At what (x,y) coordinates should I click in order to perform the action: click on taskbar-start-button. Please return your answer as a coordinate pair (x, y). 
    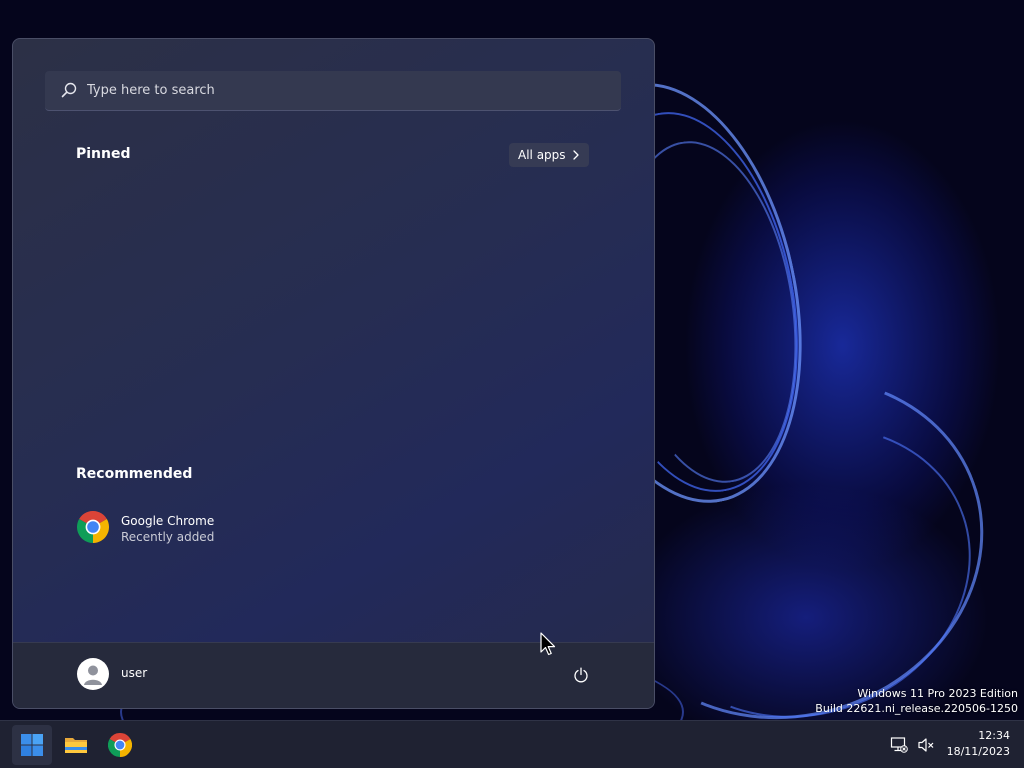
    Looking at the image, I should click on (32, 745).